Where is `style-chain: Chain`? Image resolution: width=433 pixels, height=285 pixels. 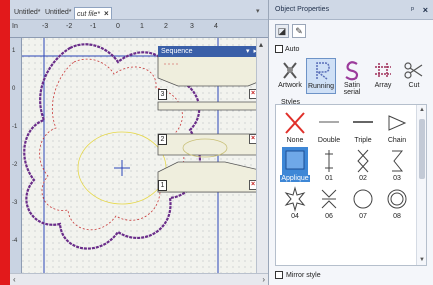 style-chain: Chain is located at coordinates (397, 128).